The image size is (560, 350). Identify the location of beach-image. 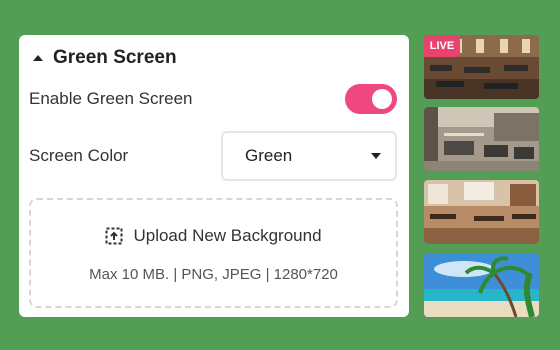
(481, 285).